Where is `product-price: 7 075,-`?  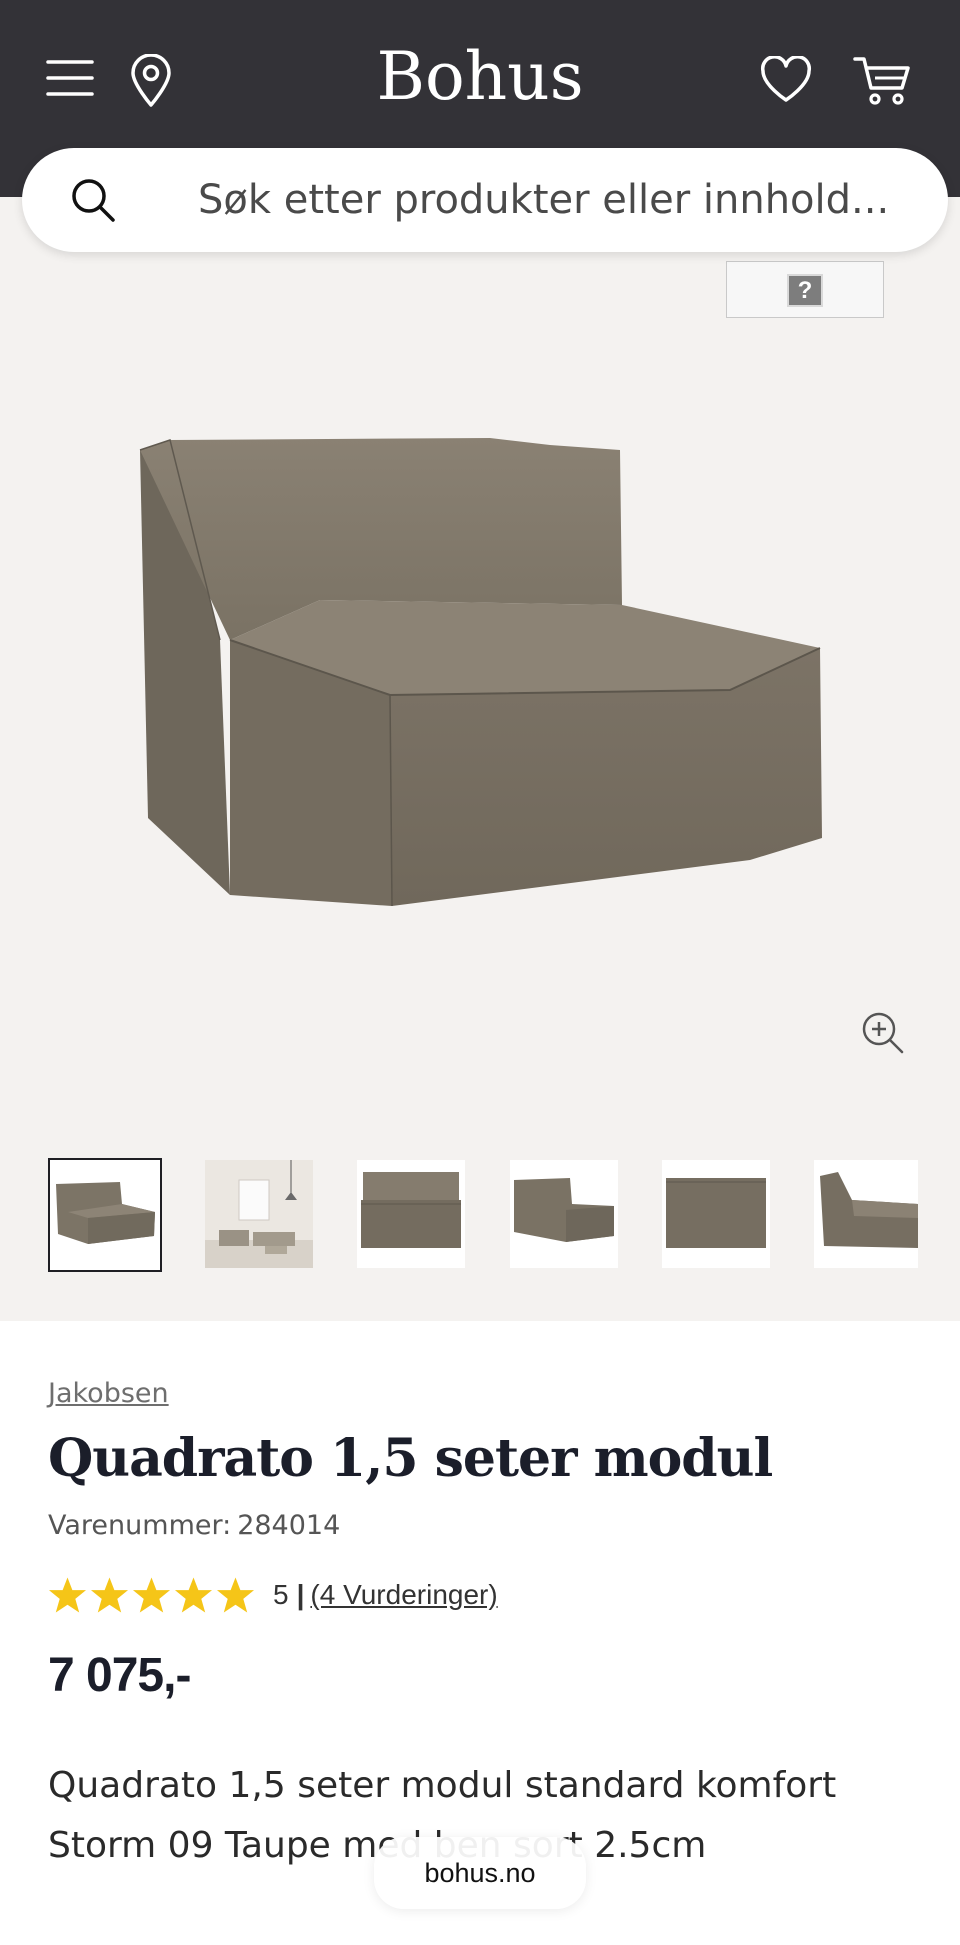
product-price: 7 075,- is located at coordinates (119, 1675).